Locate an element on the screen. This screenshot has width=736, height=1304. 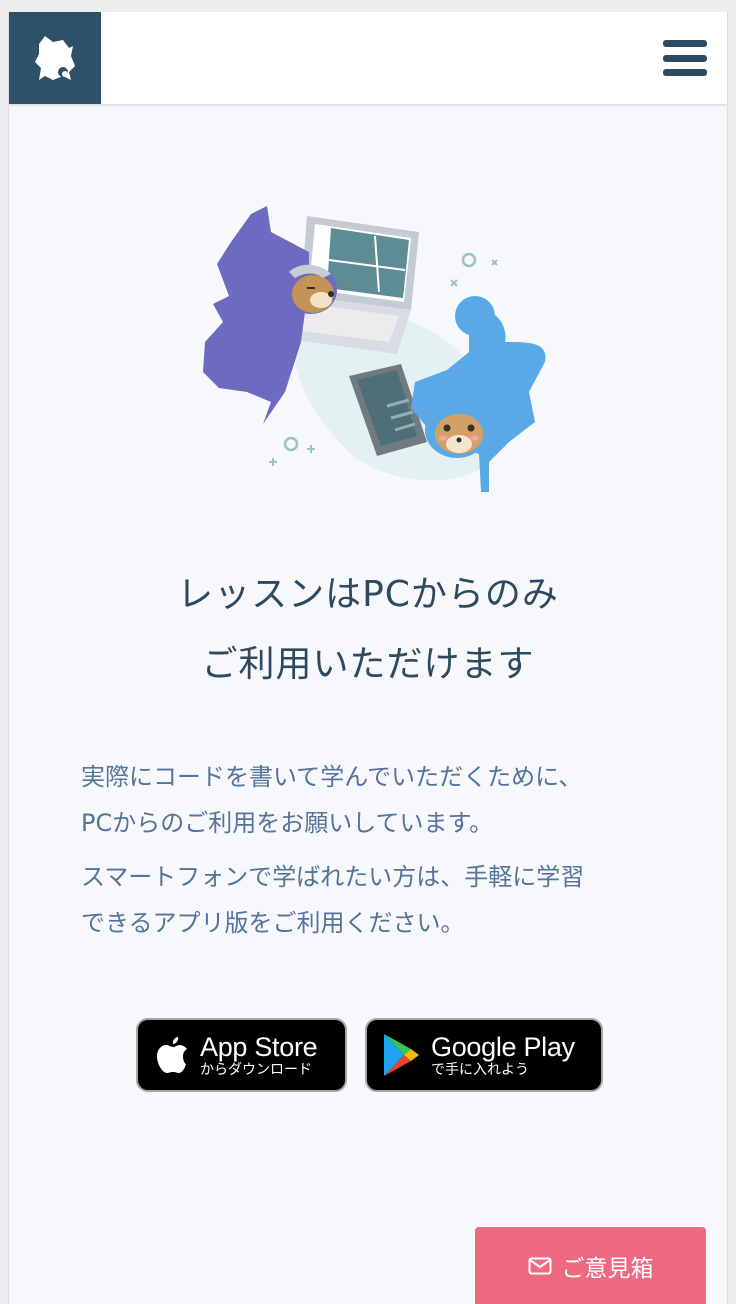
feedback-button: ご意見箱 is located at coordinates (590, 1265).